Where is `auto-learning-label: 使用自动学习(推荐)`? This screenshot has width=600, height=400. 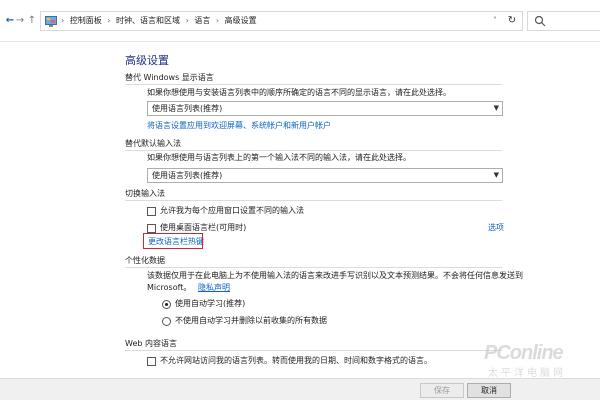 auto-learning-label: 使用自动学习(推荐) is located at coordinates (210, 303).